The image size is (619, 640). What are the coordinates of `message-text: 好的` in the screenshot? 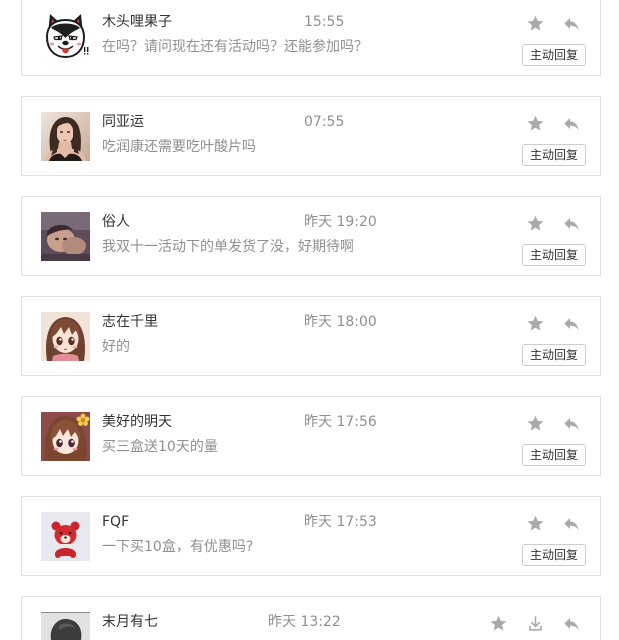 It's located at (116, 347).